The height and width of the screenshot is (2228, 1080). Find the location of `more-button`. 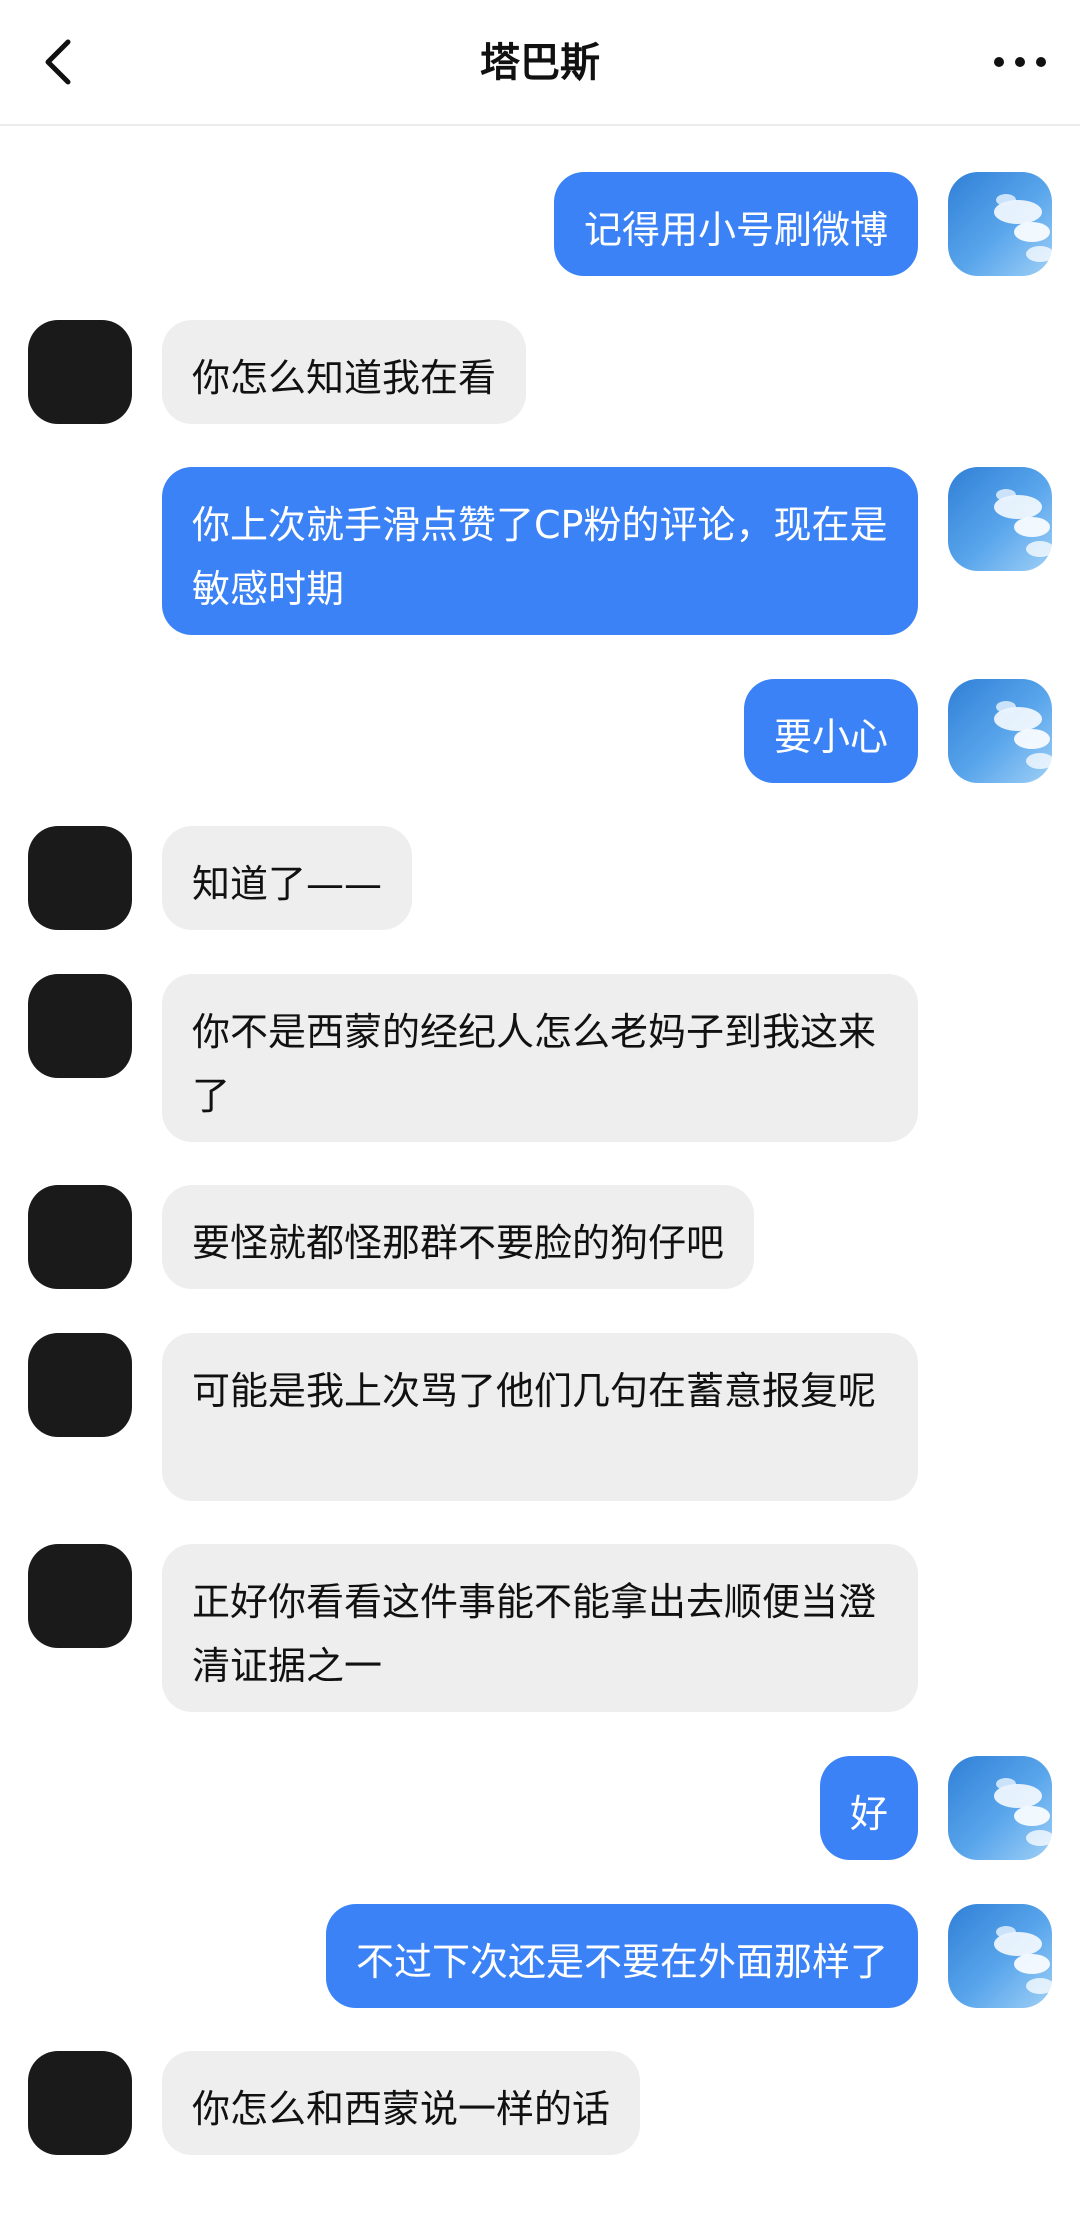

more-button is located at coordinates (1020, 62).